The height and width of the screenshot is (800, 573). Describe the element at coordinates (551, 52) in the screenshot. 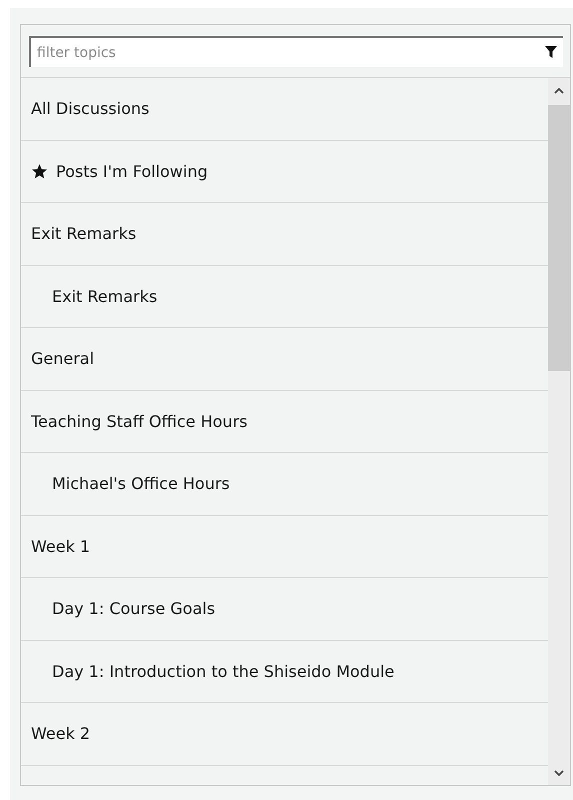

I see `filter-icon` at that location.